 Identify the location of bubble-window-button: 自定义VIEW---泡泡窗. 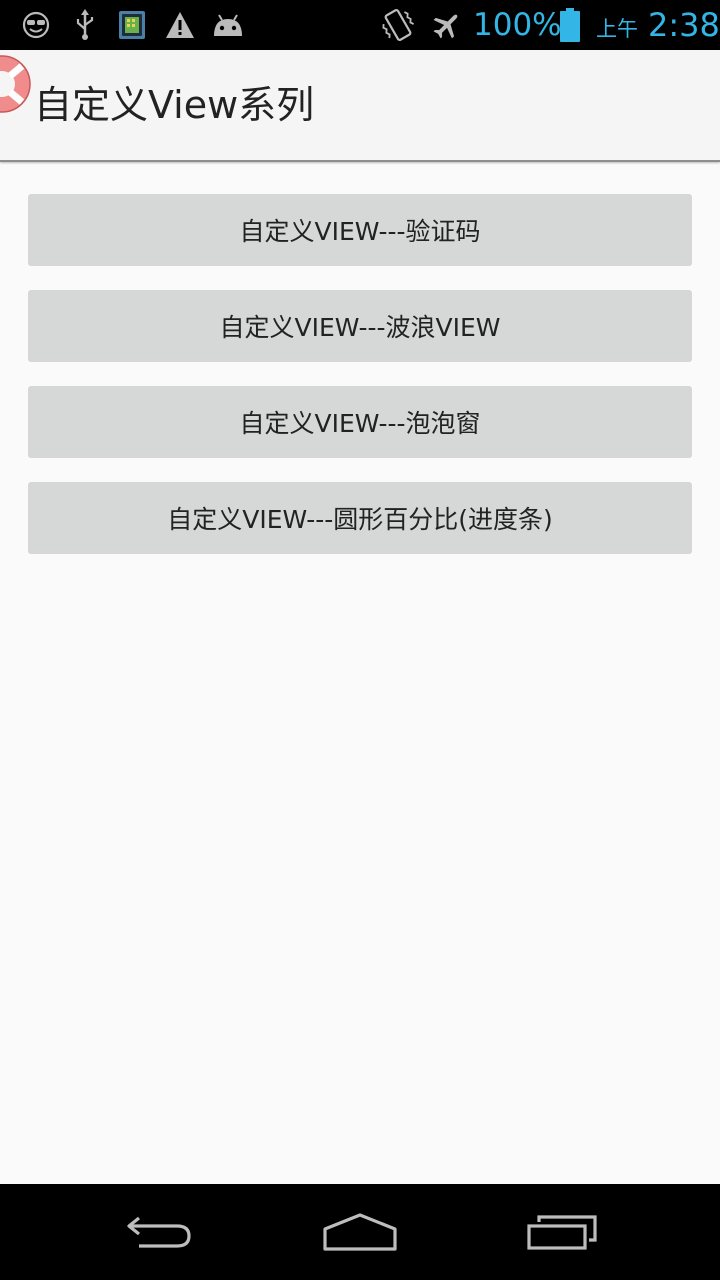
(360, 422).